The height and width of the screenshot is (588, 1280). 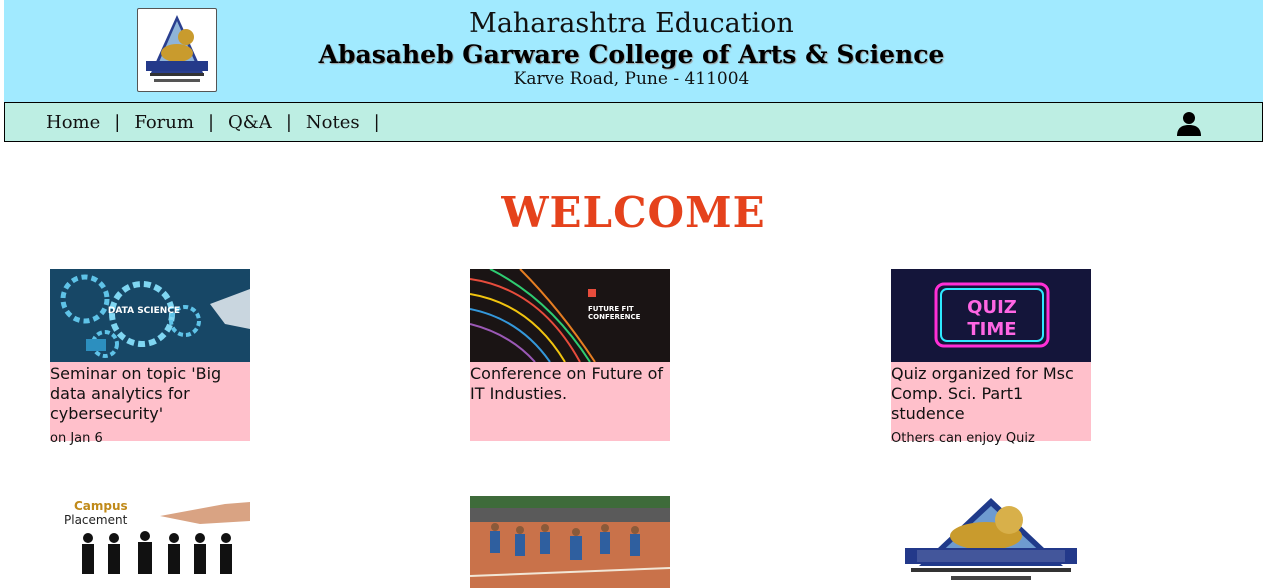 What do you see at coordinates (992, 307) in the screenshot?
I see `image-caption: QUIZ` at bounding box center [992, 307].